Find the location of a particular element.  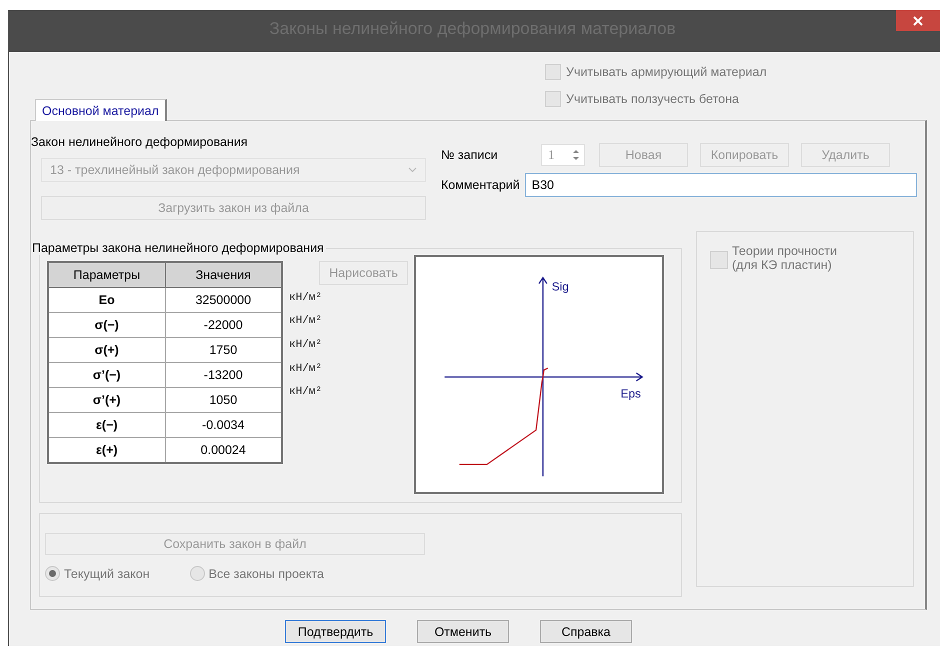

axis-label: Sig is located at coordinates (560, 287).